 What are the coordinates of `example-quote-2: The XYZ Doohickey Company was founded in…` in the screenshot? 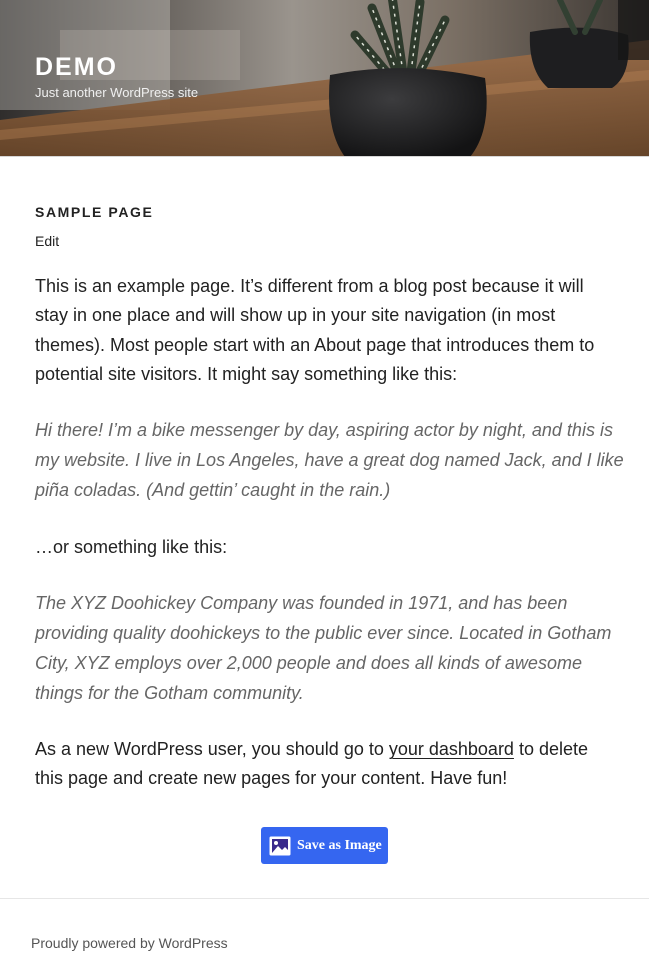 It's located at (323, 648).